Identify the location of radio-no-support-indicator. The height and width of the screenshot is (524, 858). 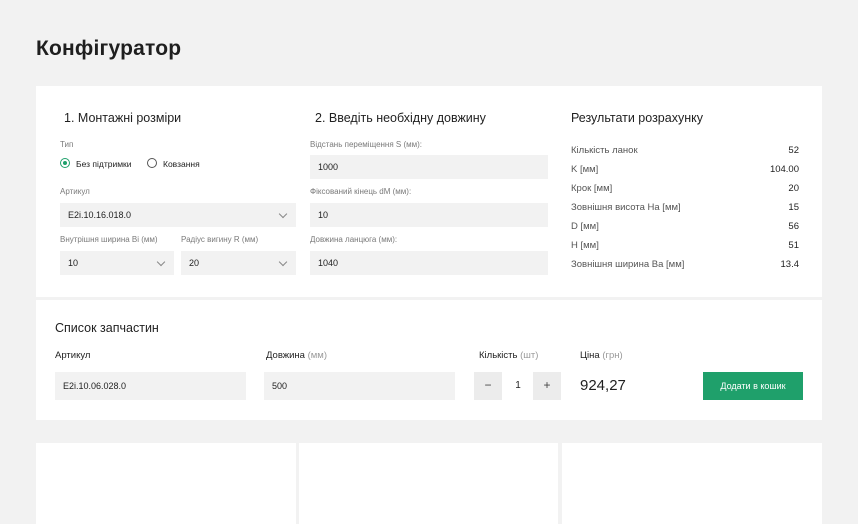
(65, 163).